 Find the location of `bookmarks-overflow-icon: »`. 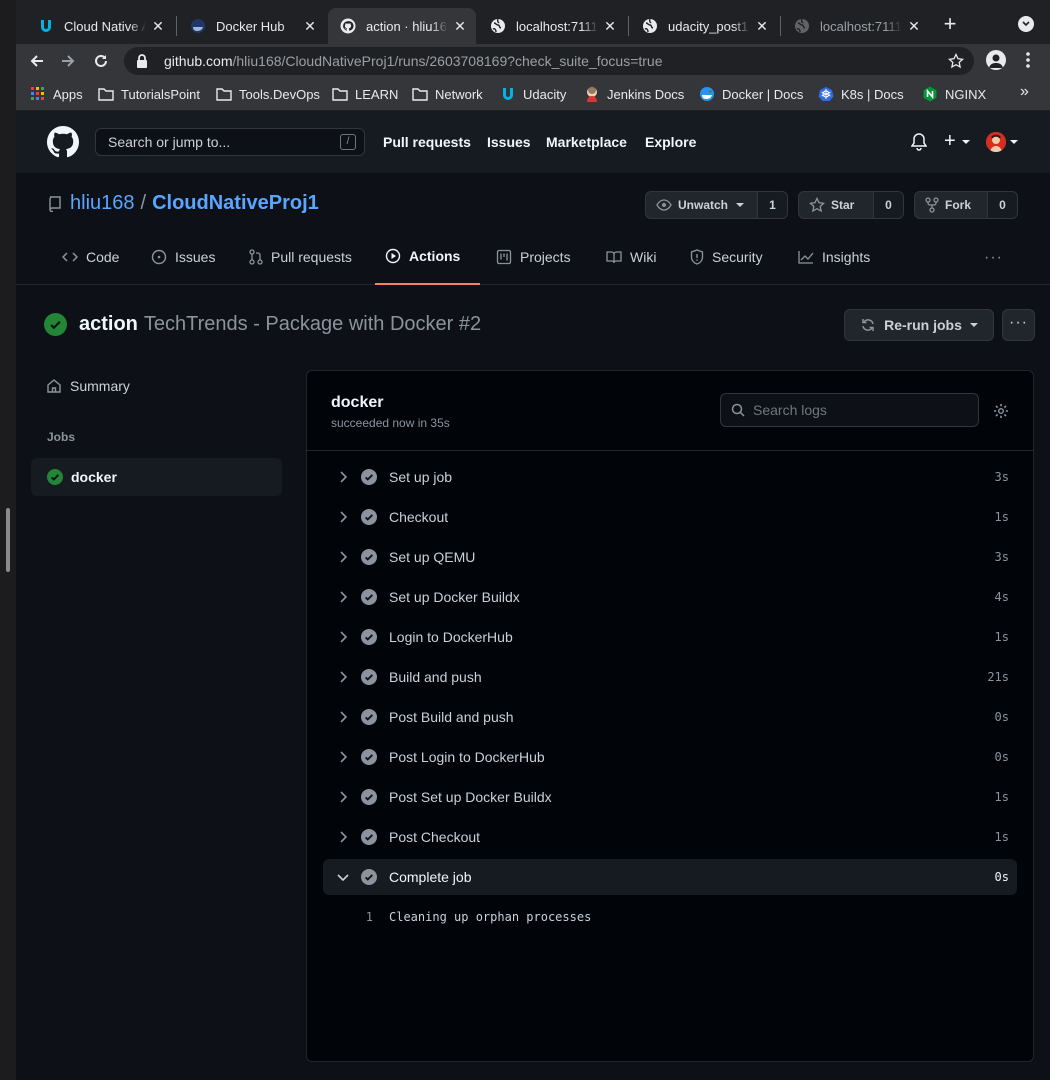

bookmarks-overflow-icon: » is located at coordinates (1024, 92).